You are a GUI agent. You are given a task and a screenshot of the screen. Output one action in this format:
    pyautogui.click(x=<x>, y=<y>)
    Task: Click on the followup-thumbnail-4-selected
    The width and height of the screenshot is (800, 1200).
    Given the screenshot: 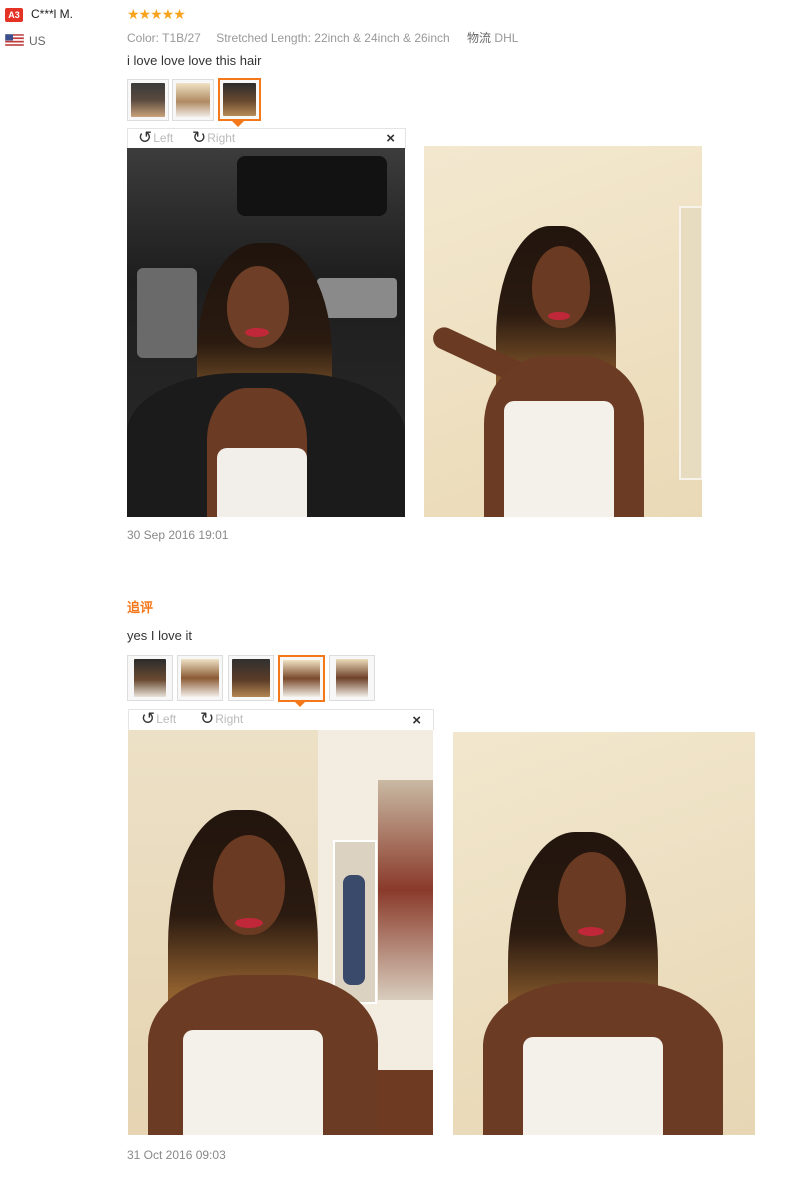 What is the action you would take?
    pyautogui.click(x=301, y=678)
    